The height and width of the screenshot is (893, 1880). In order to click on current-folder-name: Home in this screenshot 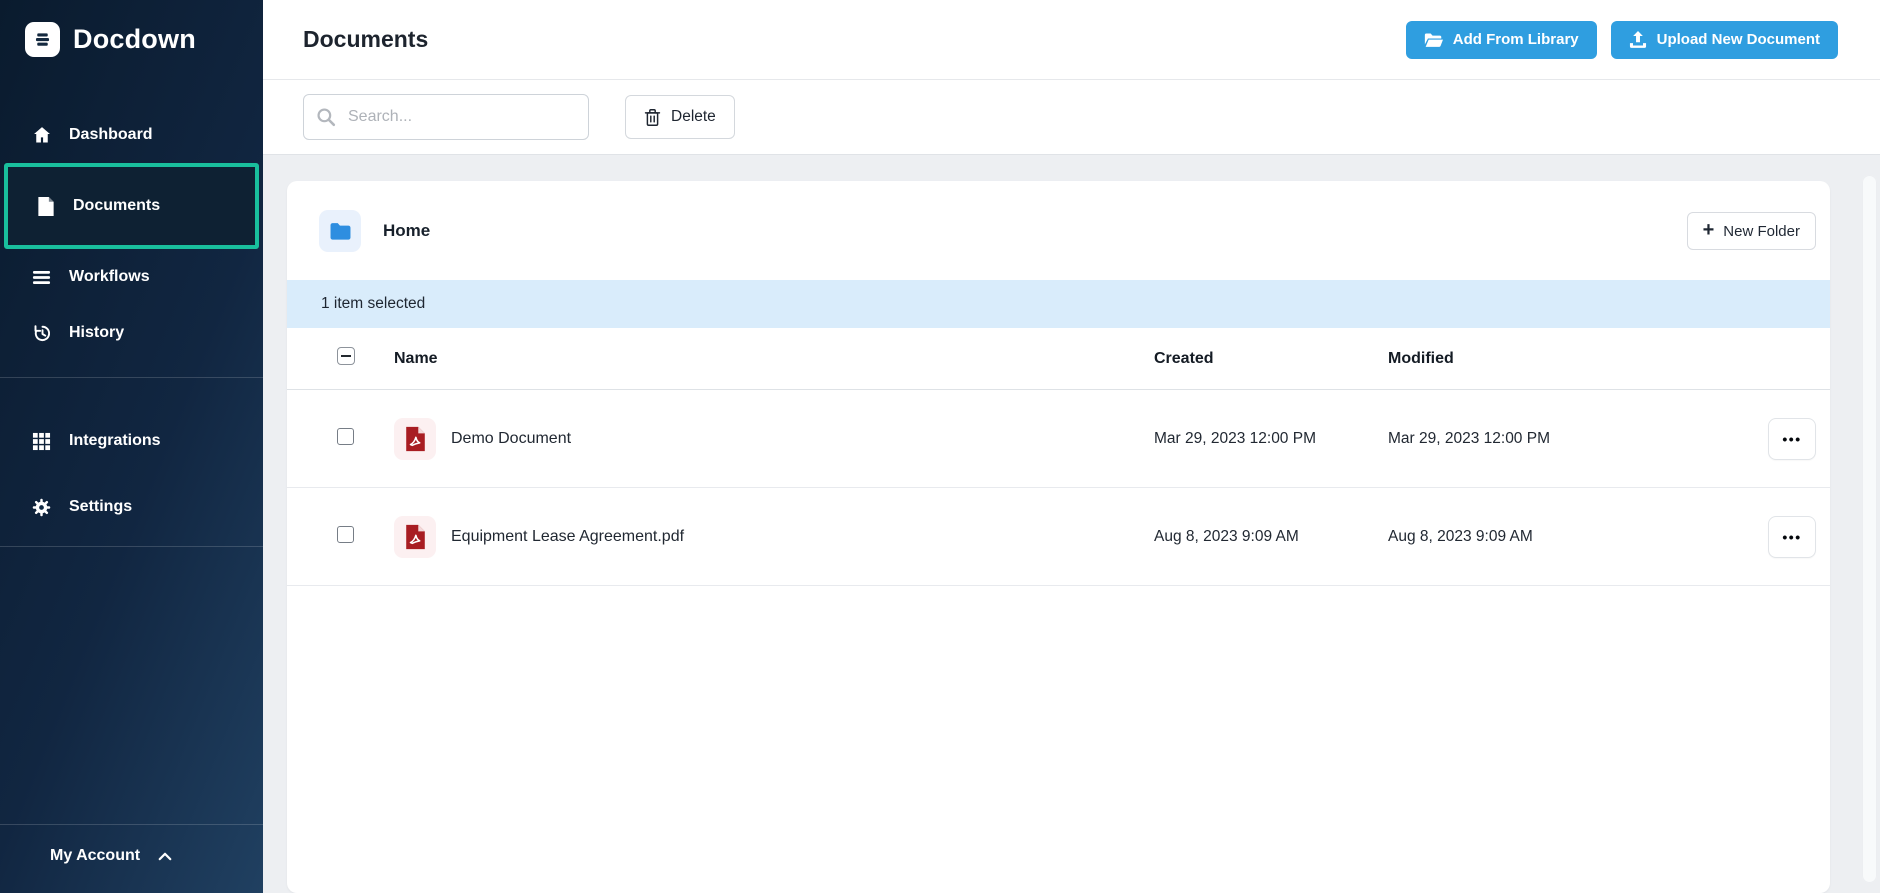, I will do `click(407, 230)`.